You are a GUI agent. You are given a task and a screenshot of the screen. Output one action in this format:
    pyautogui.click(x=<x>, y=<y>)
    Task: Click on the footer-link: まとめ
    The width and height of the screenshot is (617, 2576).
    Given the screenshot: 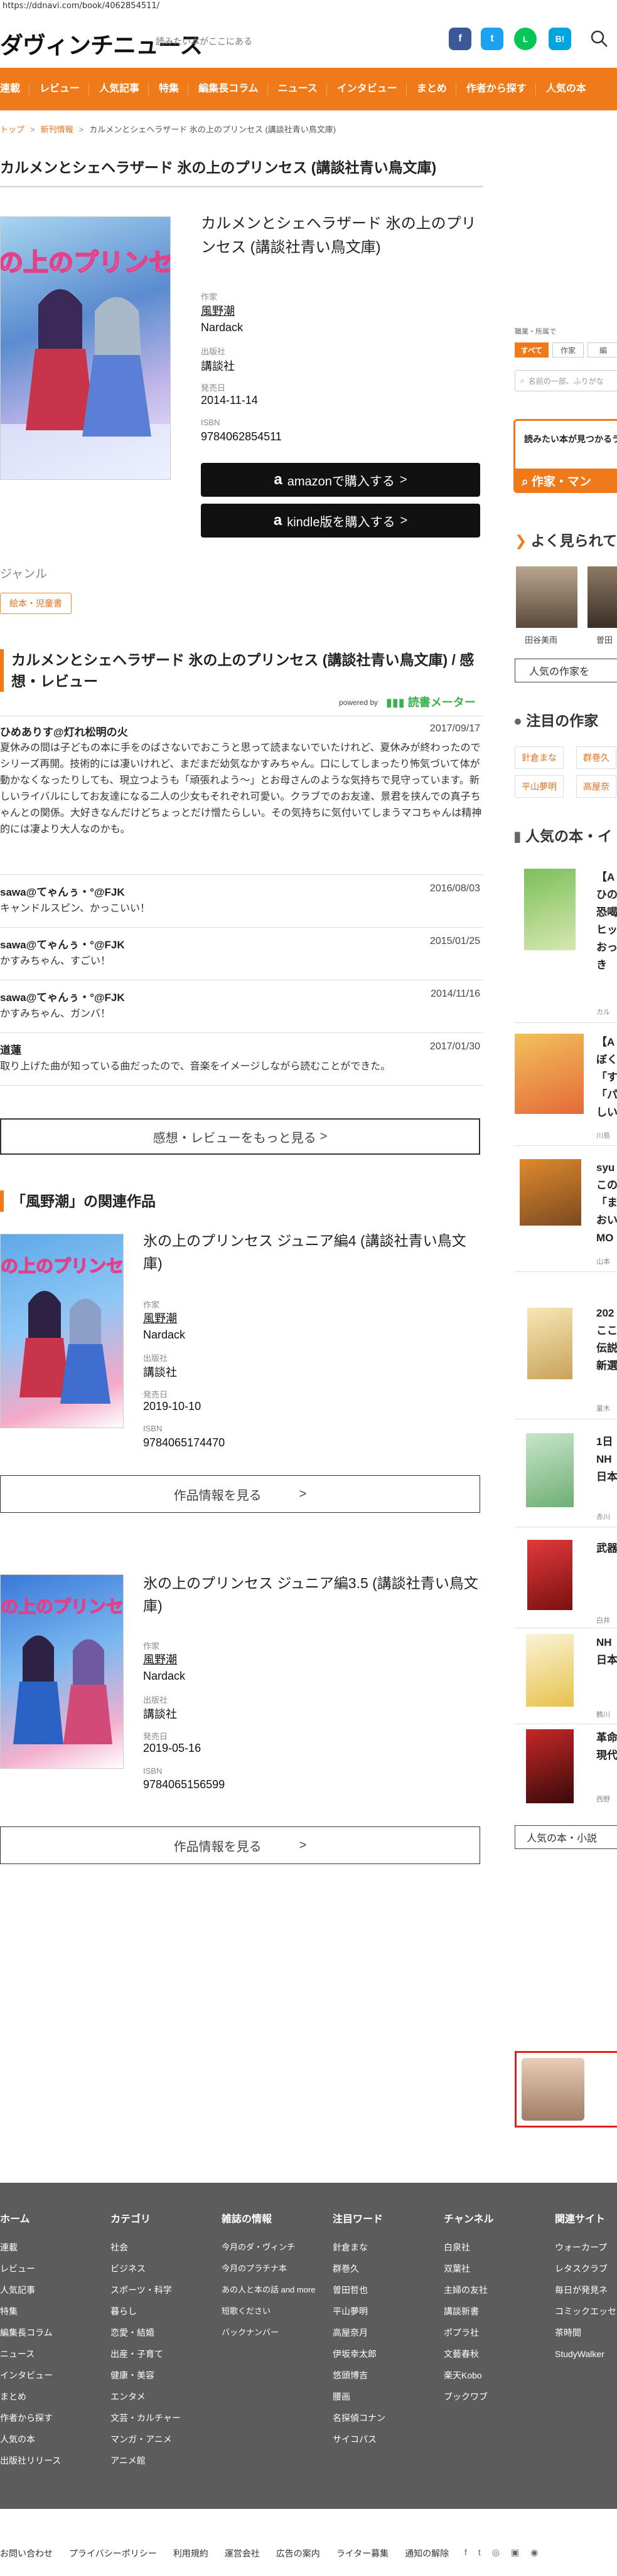 What is the action you would take?
    pyautogui.click(x=50, y=2396)
    